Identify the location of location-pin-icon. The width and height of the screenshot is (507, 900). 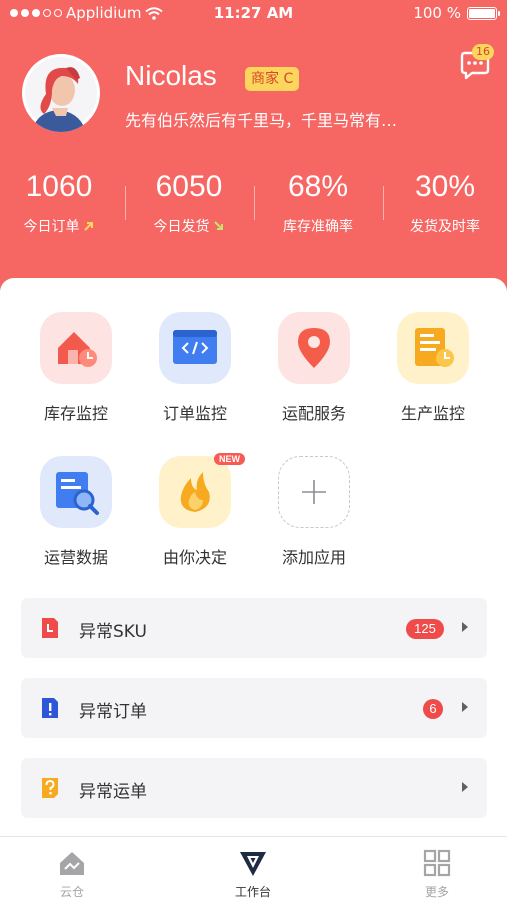
(314, 348).